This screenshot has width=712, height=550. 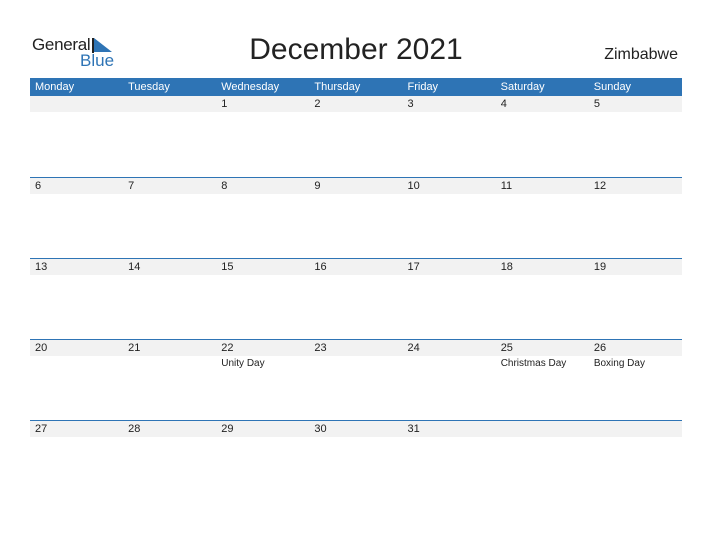 What do you see at coordinates (320, 267) in the screenshot?
I see `day-number: 16` at bounding box center [320, 267].